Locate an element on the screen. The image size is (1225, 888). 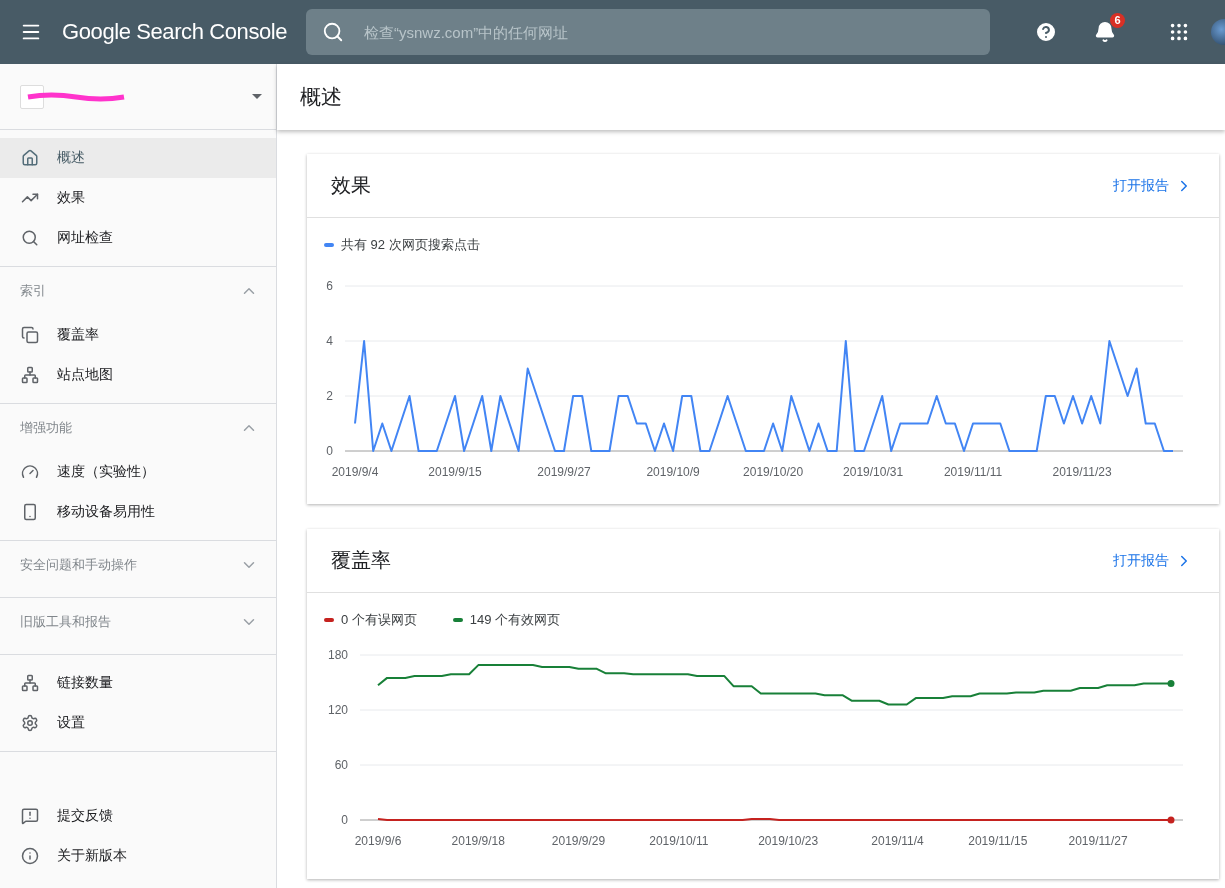
axis-label: 2 is located at coordinates (329, 396).